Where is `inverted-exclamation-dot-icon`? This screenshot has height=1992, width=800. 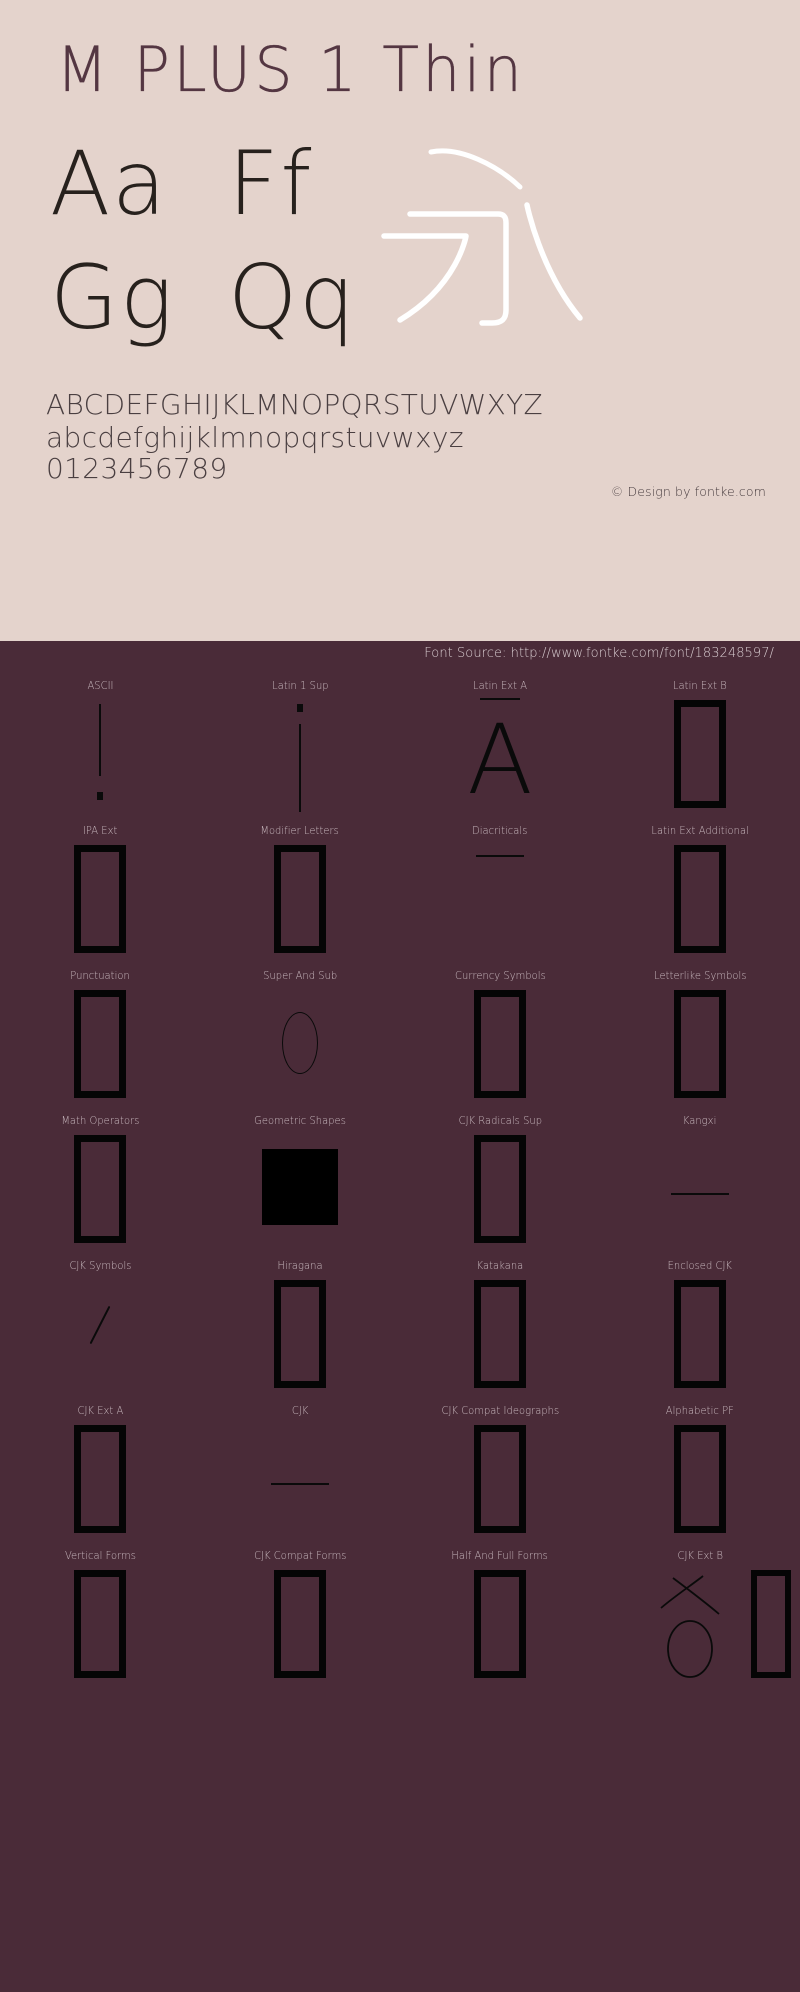
inverted-exclamation-dot-icon is located at coordinates (300, 708).